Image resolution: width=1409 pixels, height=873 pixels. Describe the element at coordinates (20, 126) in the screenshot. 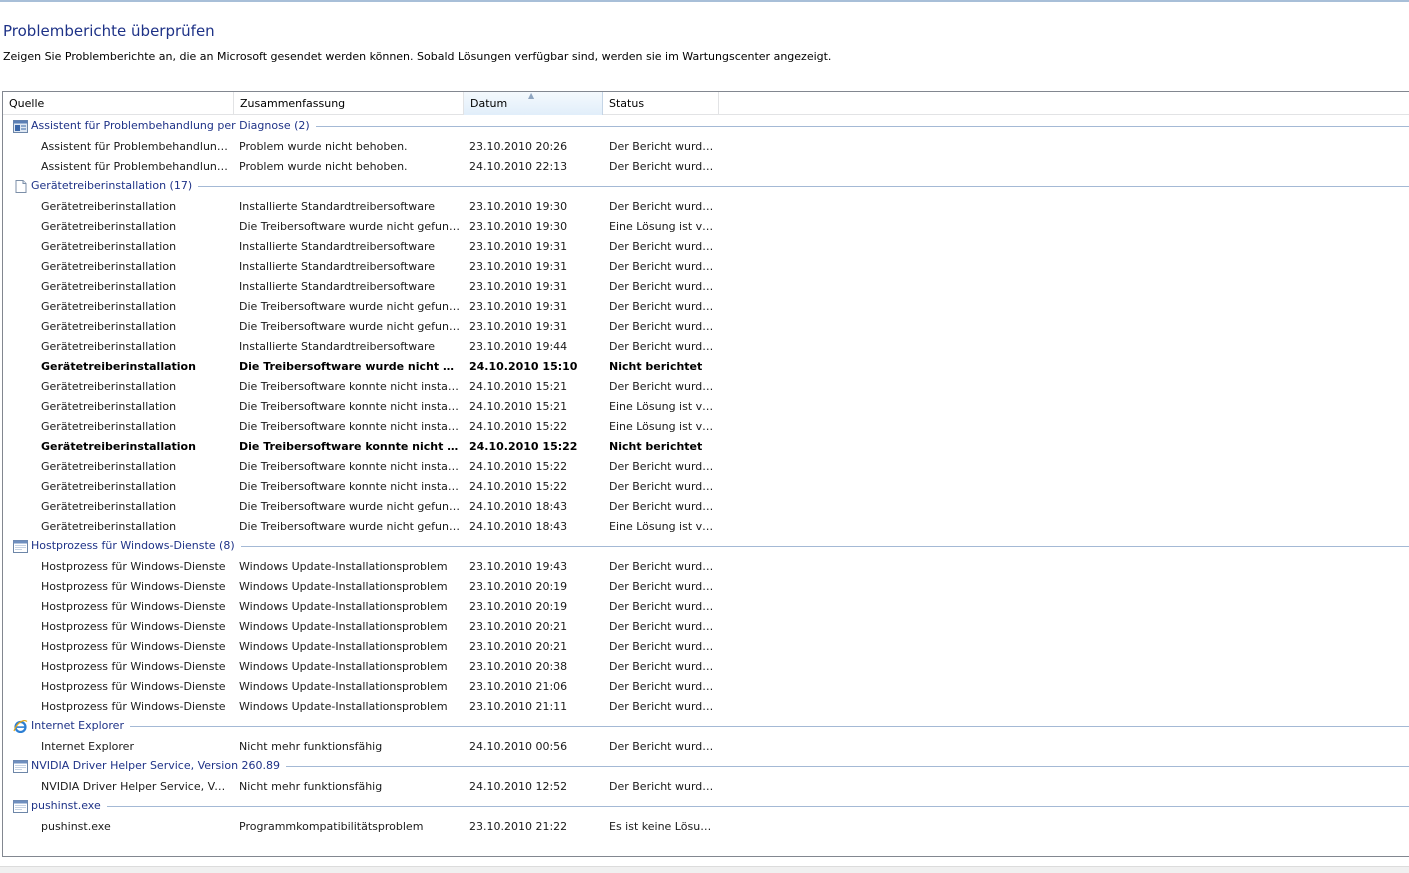

I see `troubleshooter-icon` at that location.